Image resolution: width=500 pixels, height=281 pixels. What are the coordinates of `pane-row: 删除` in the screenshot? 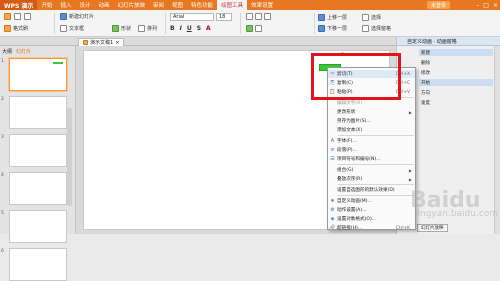 It's located at (456, 62).